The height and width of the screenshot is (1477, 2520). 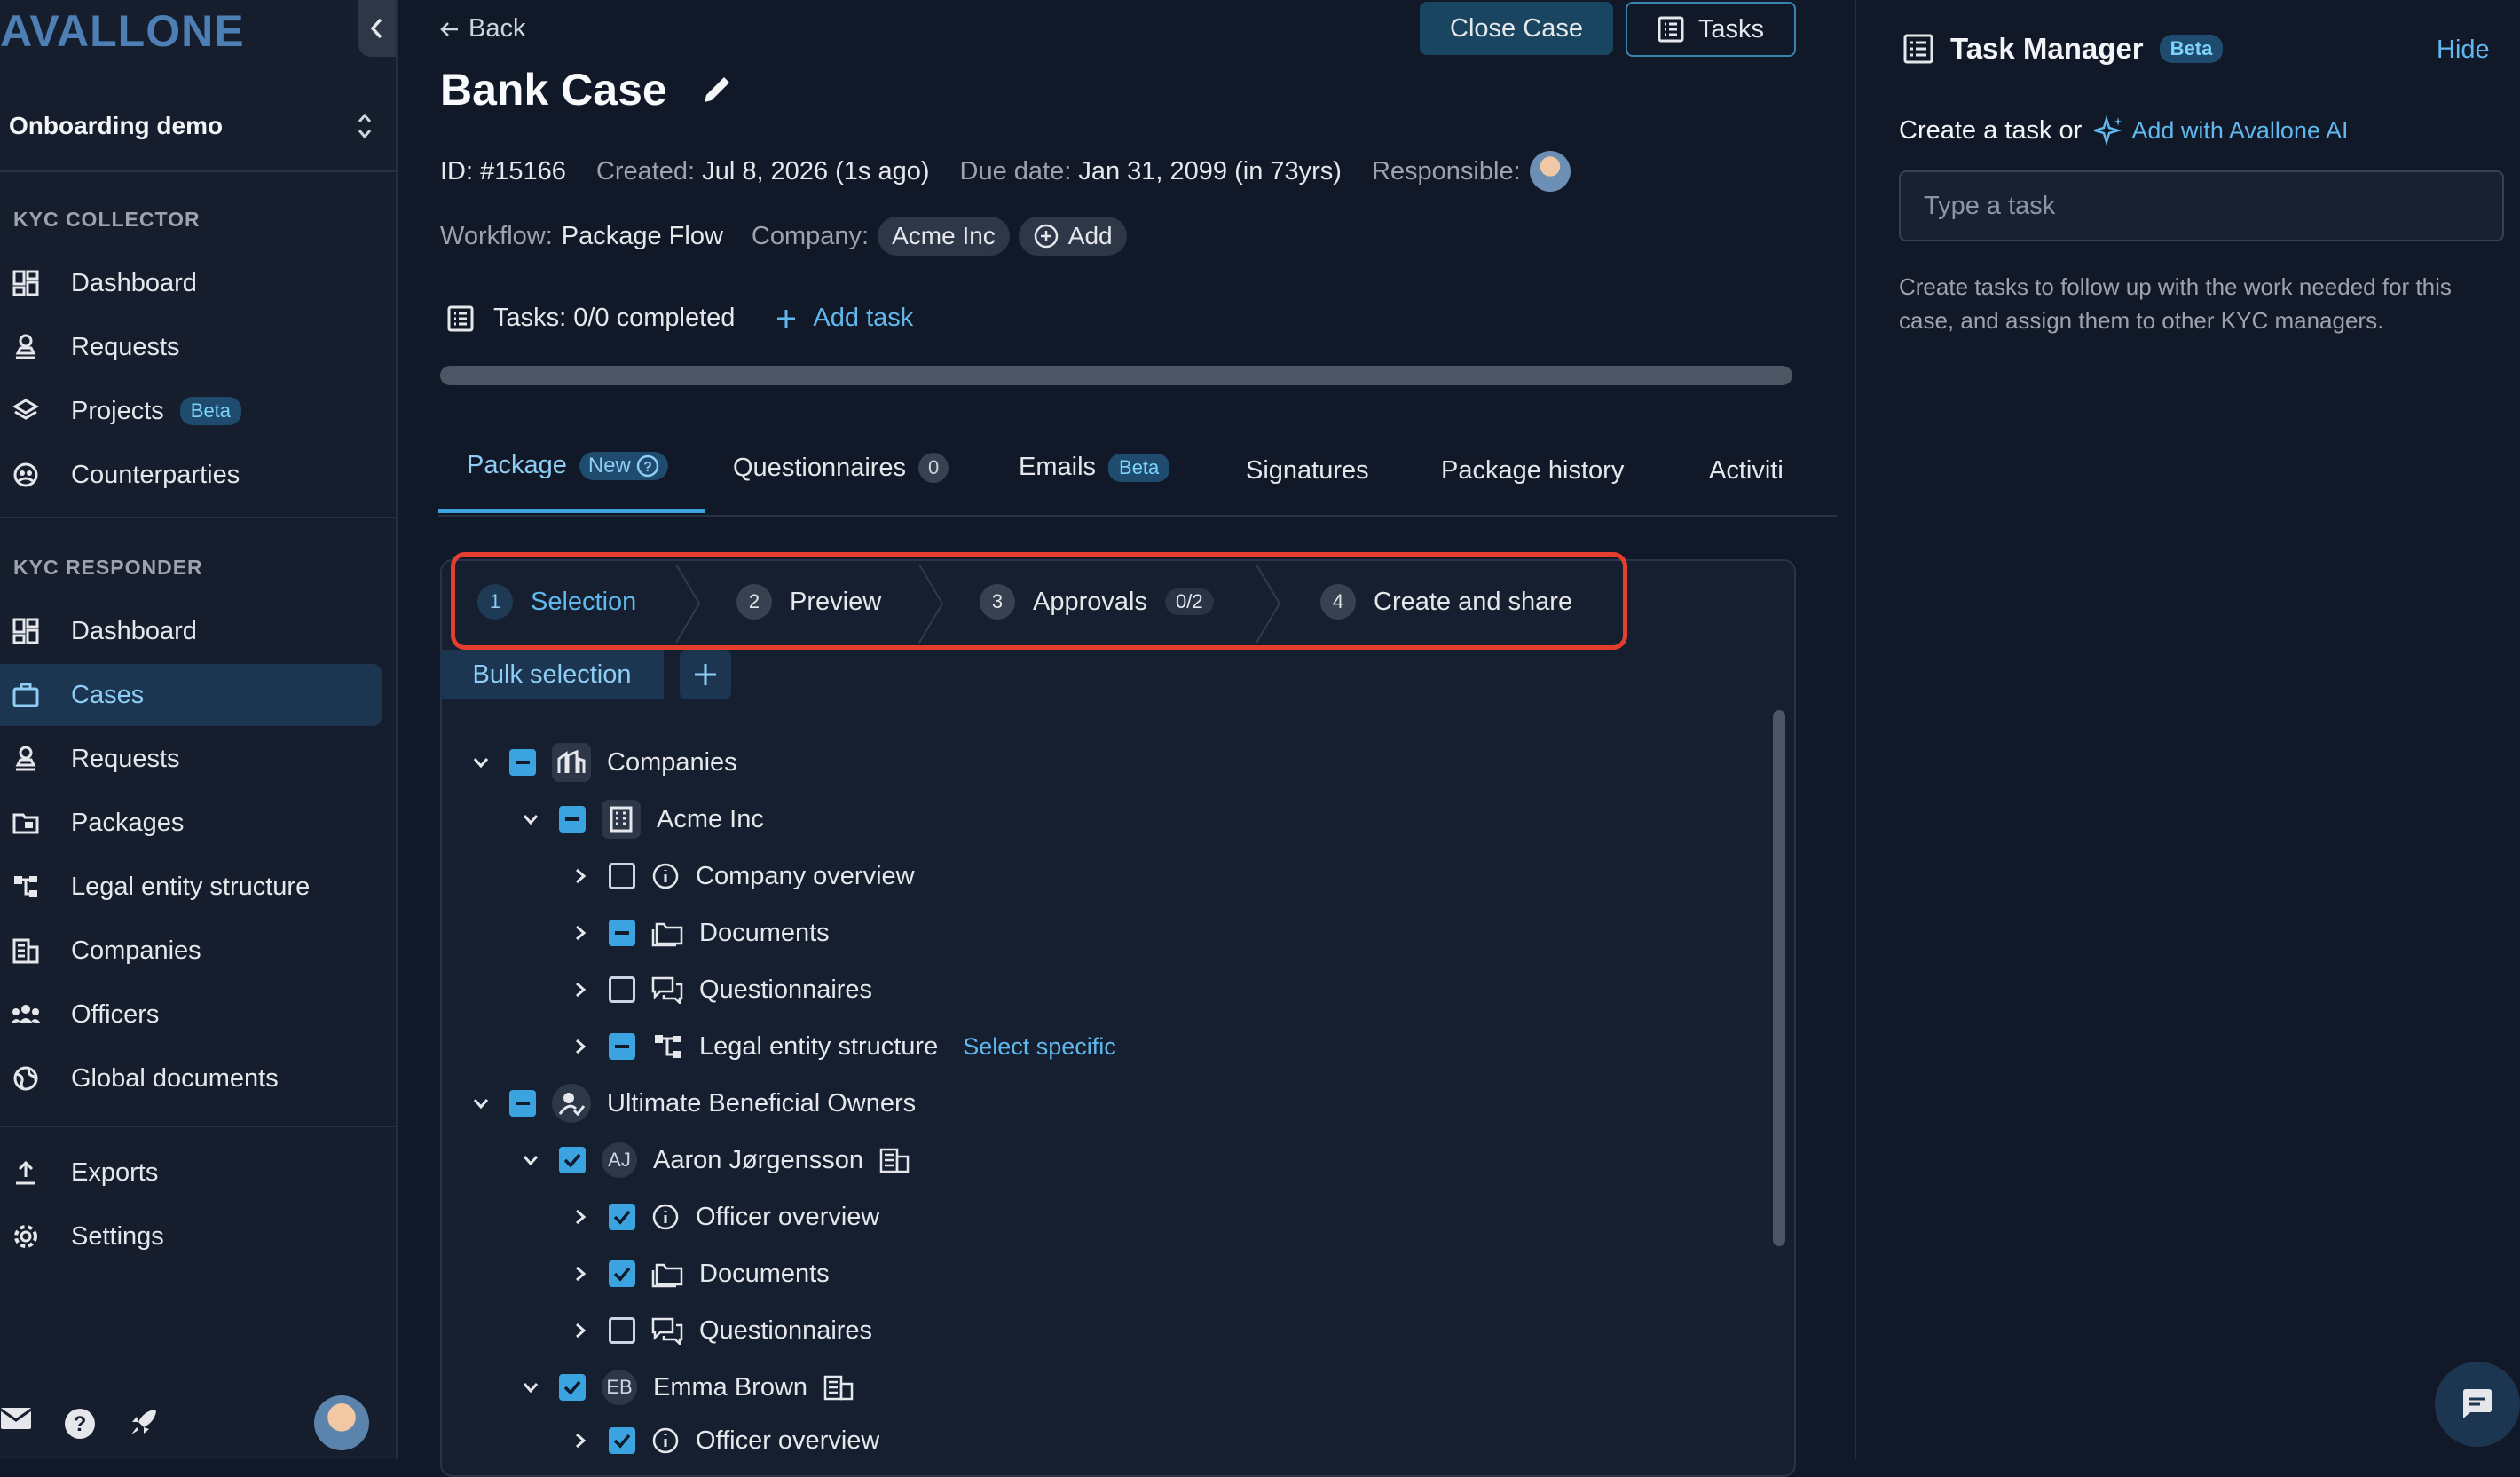 I want to click on sidebar-item-counterparties: Counterparties, so click(x=191, y=475).